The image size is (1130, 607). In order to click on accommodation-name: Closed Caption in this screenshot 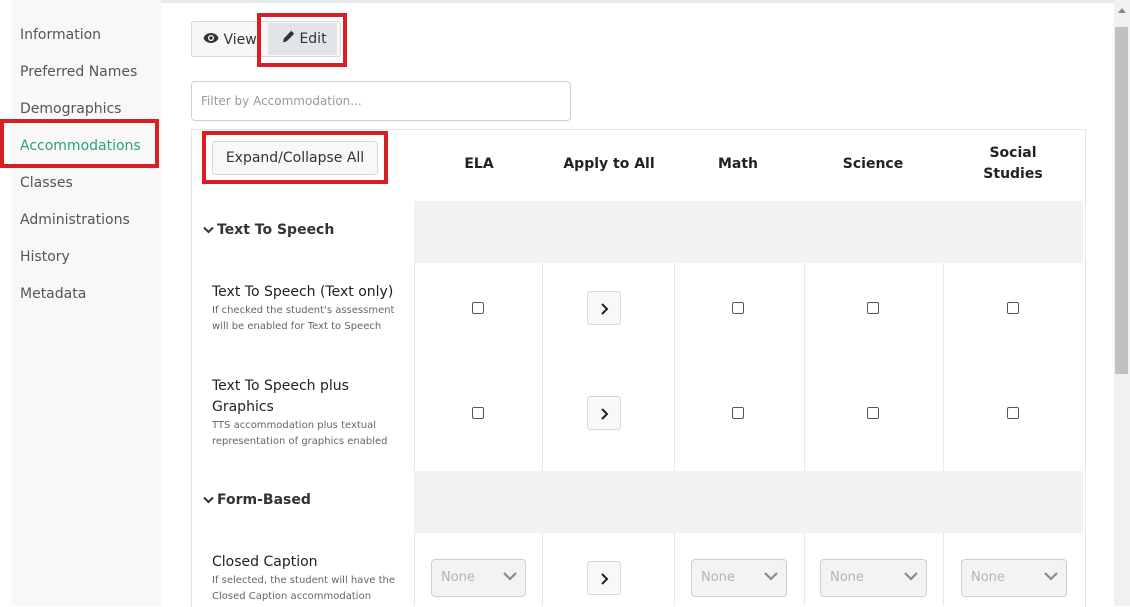, I will do `click(265, 562)`.